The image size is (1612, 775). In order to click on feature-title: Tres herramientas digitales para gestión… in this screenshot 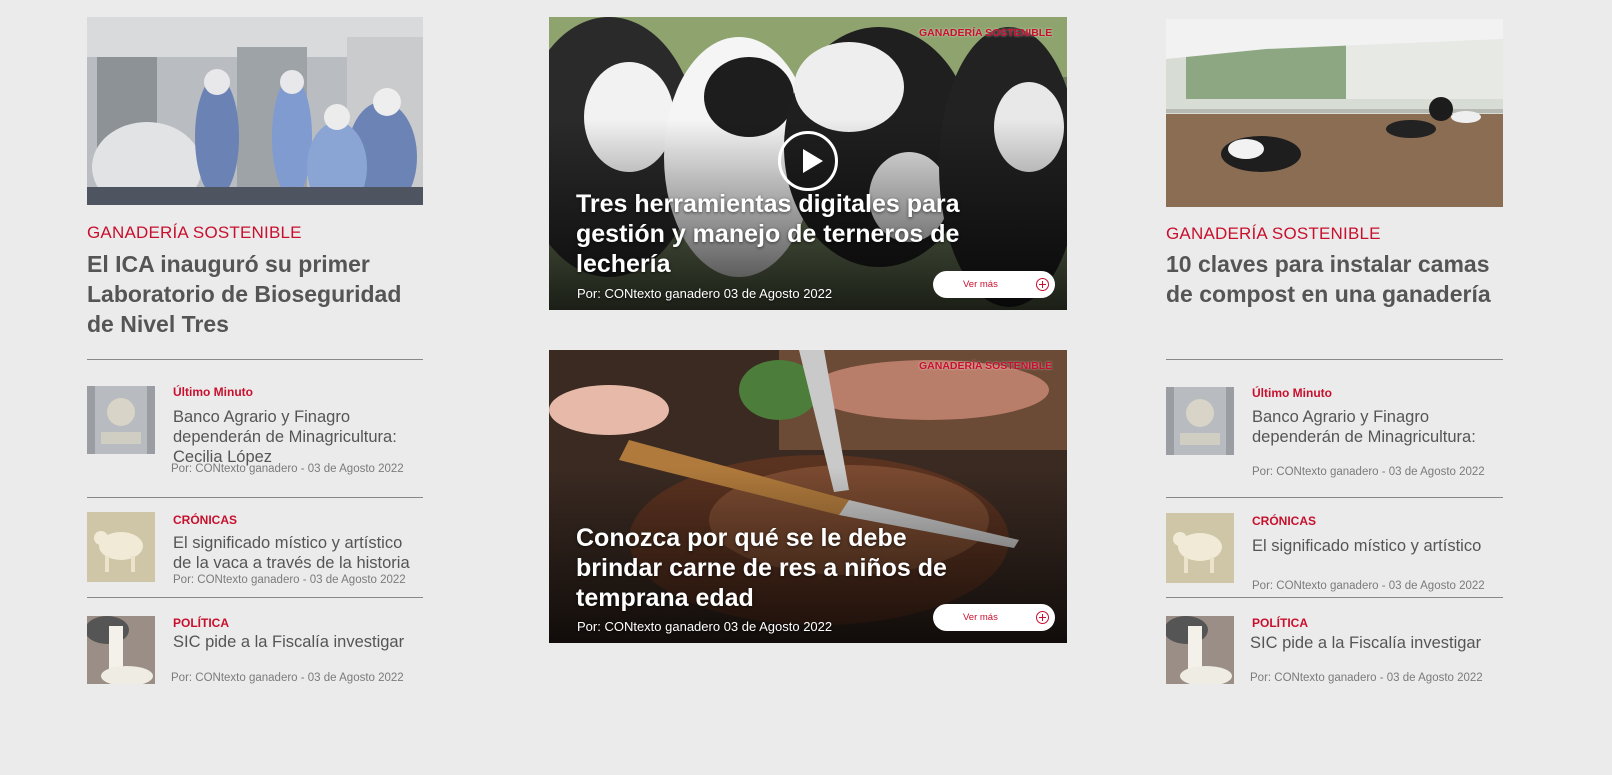, I will do `click(776, 234)`.